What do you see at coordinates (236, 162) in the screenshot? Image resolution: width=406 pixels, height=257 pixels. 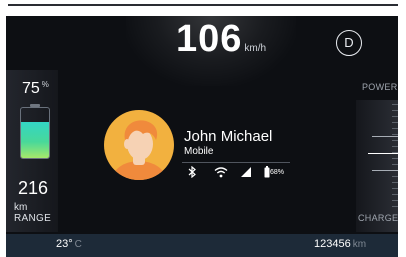 I see `contact-divider` at bounding box center [236, 162].